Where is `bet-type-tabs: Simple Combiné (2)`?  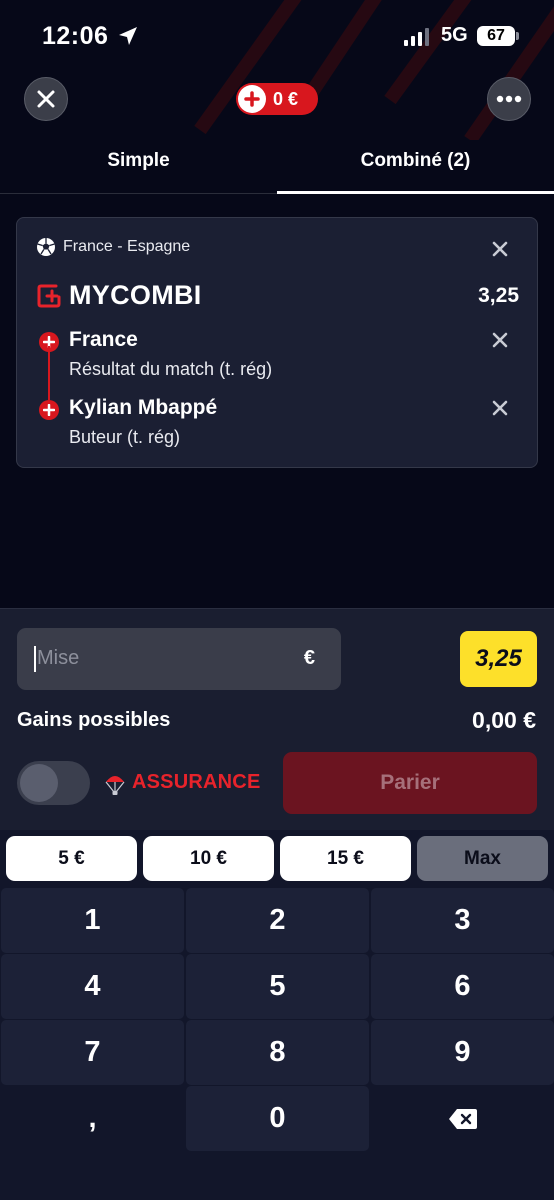
bet-type-tabs: Simple Combiné (2) is located at coordinates (277, 162).